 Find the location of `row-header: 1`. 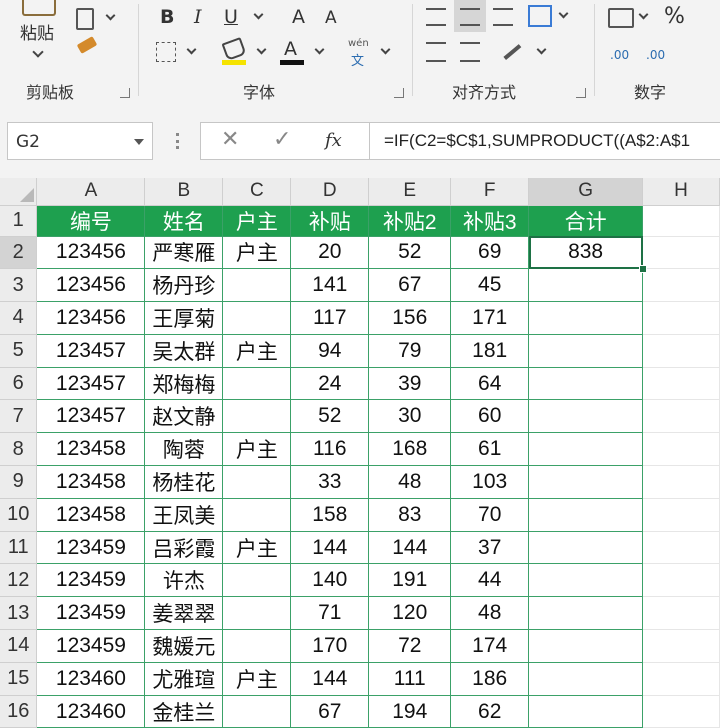

row-header: 1 is located at coordinates (19, 221).